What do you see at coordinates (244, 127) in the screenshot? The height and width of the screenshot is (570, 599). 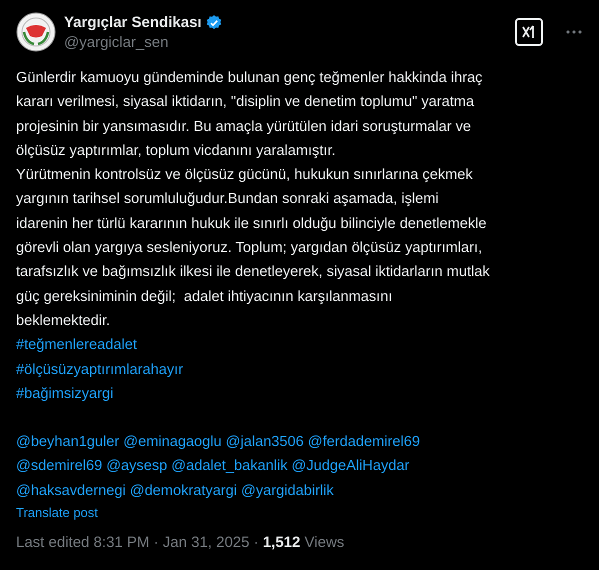 I see `post-text: projesinin bir yansımasıdır. Bu amaçla yürütülen idari soruşturmalar ve` at bounding box center [244, 127].